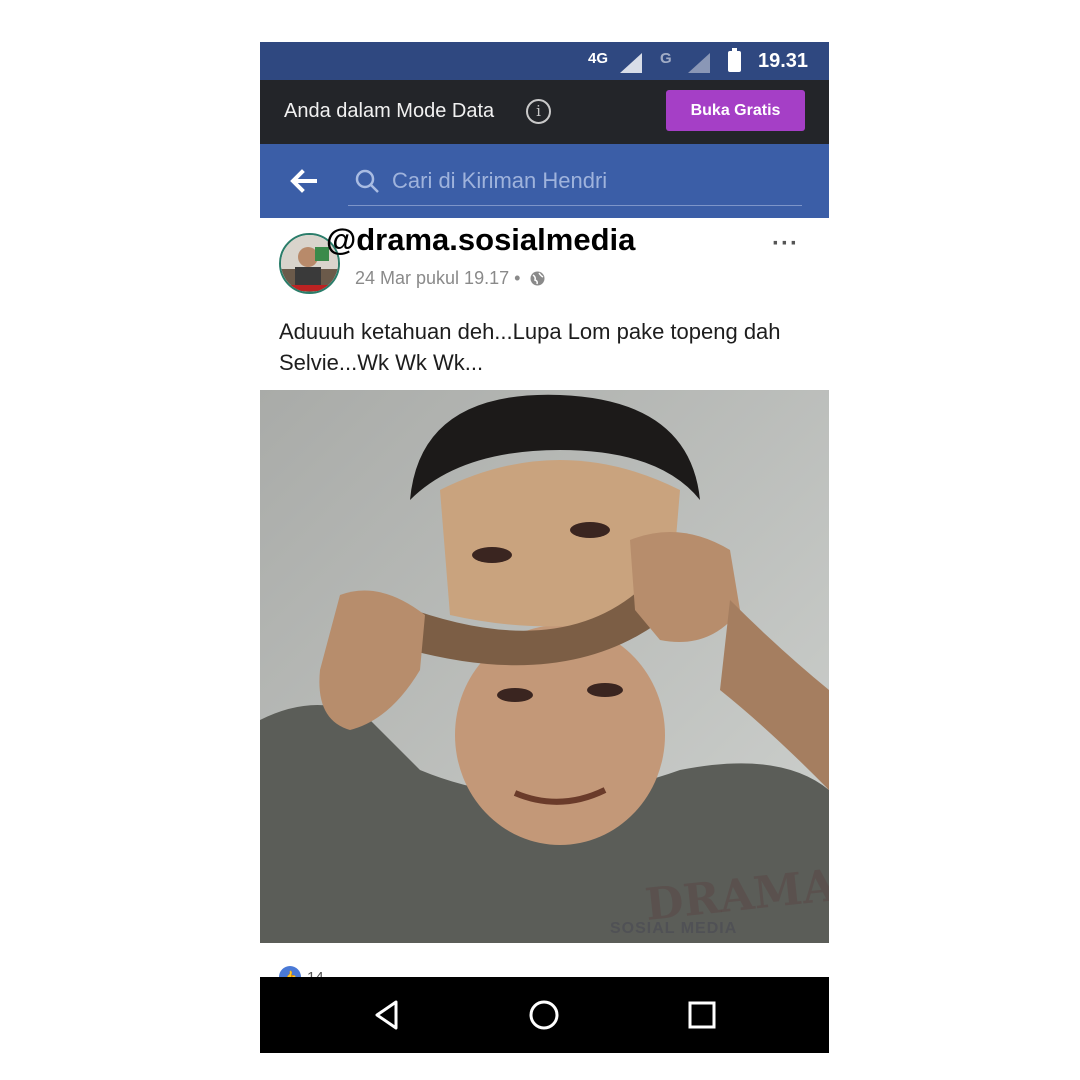 The width and height of the screenshot is (1080, 1080). Describe the element at coordinates (537, 278) in the screenshot. I see `globe-icon` at that location.